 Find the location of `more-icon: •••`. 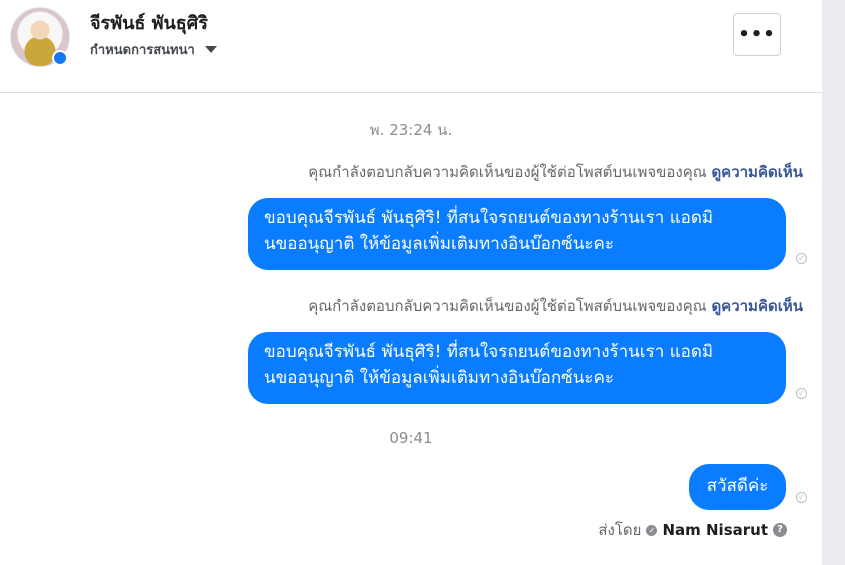

more-icon: ••• is located at coordinates (757, 34).